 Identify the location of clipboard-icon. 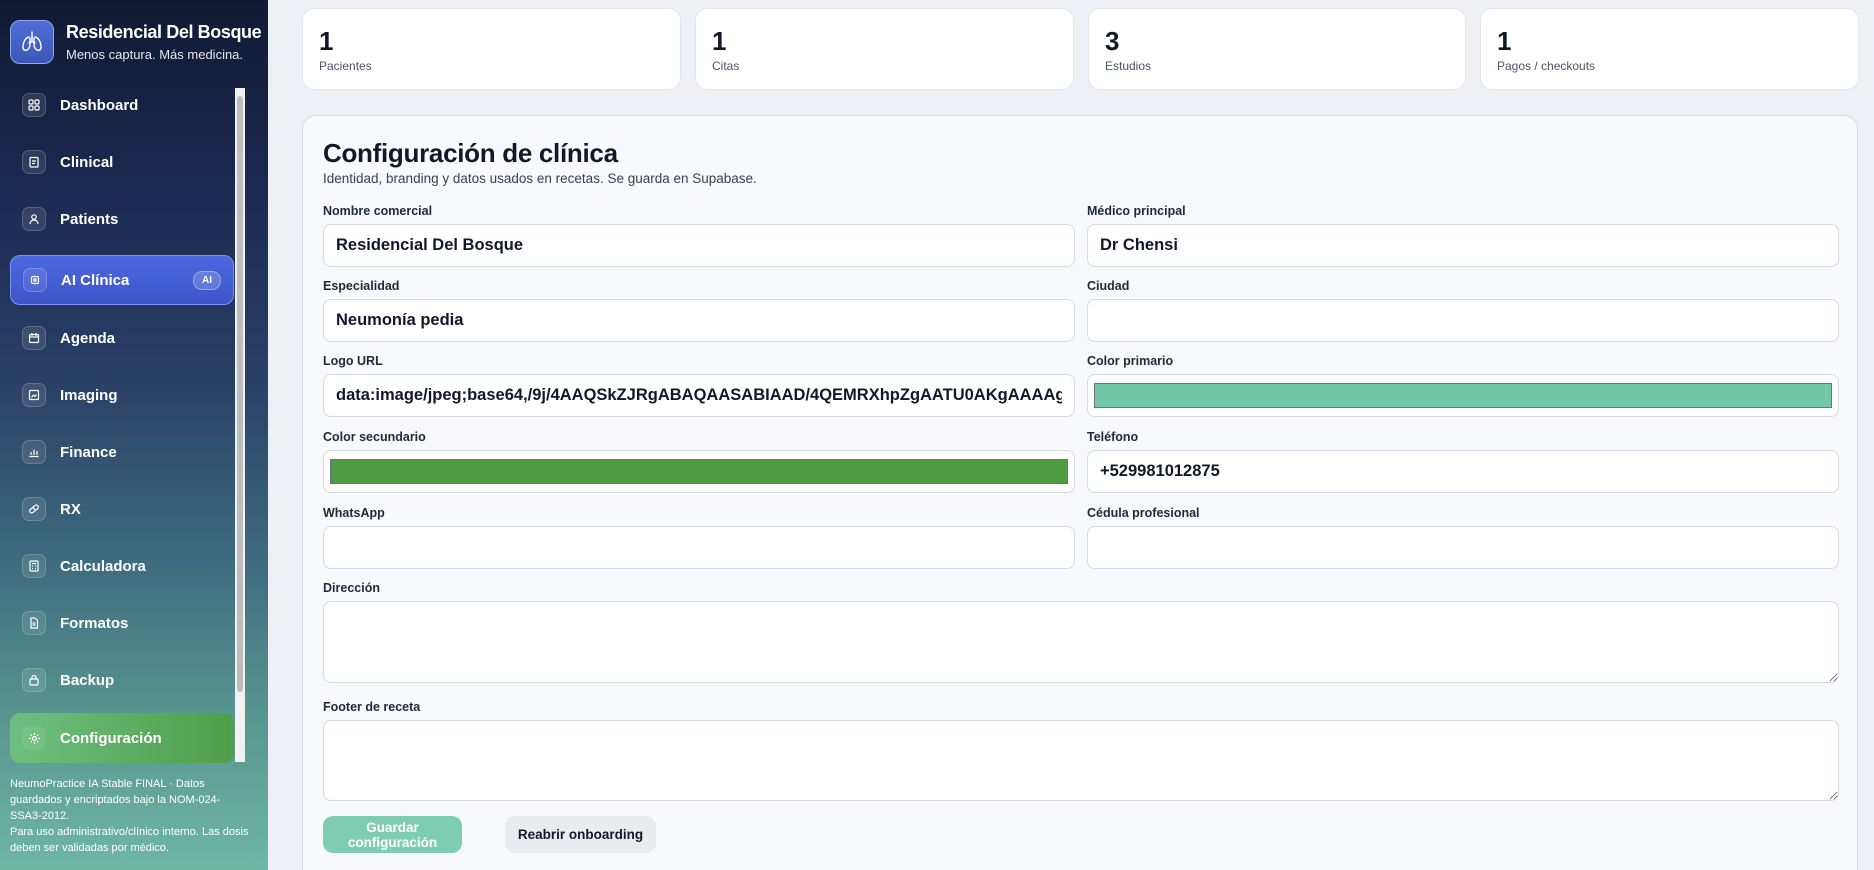
(34, 162).